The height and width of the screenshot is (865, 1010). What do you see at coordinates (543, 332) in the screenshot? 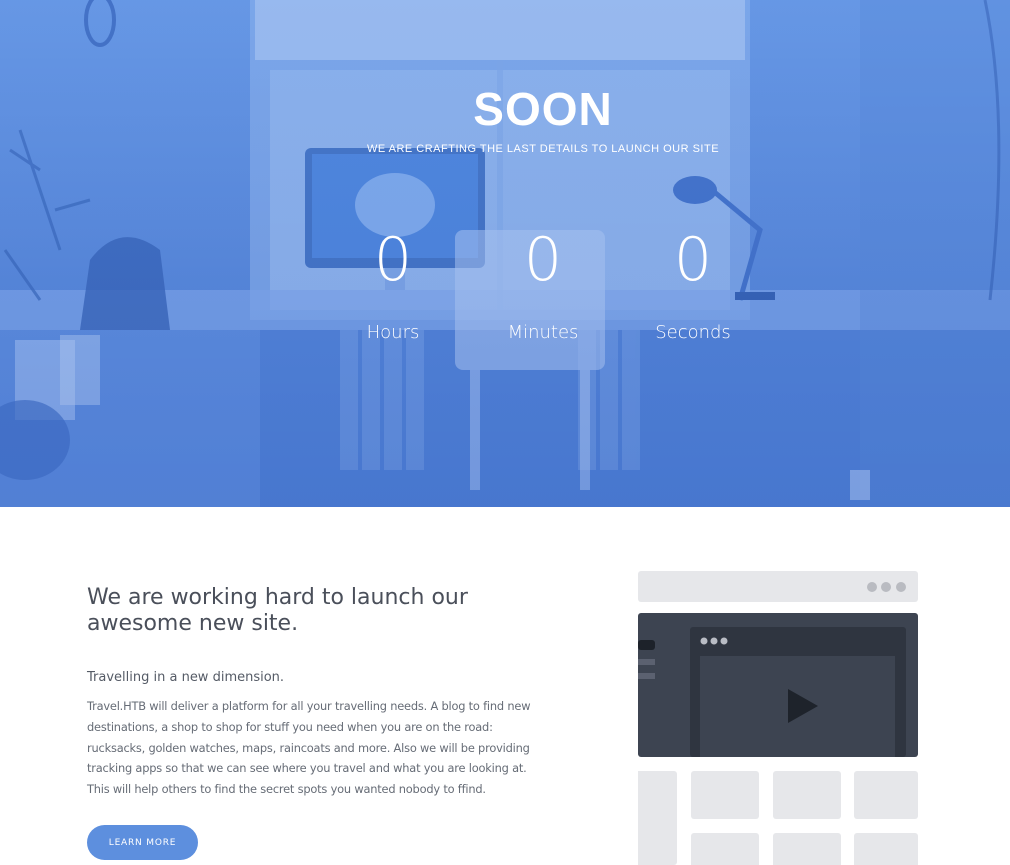
I see `countdown-minutes-label: Minutes` at bounding box center [543, 332].